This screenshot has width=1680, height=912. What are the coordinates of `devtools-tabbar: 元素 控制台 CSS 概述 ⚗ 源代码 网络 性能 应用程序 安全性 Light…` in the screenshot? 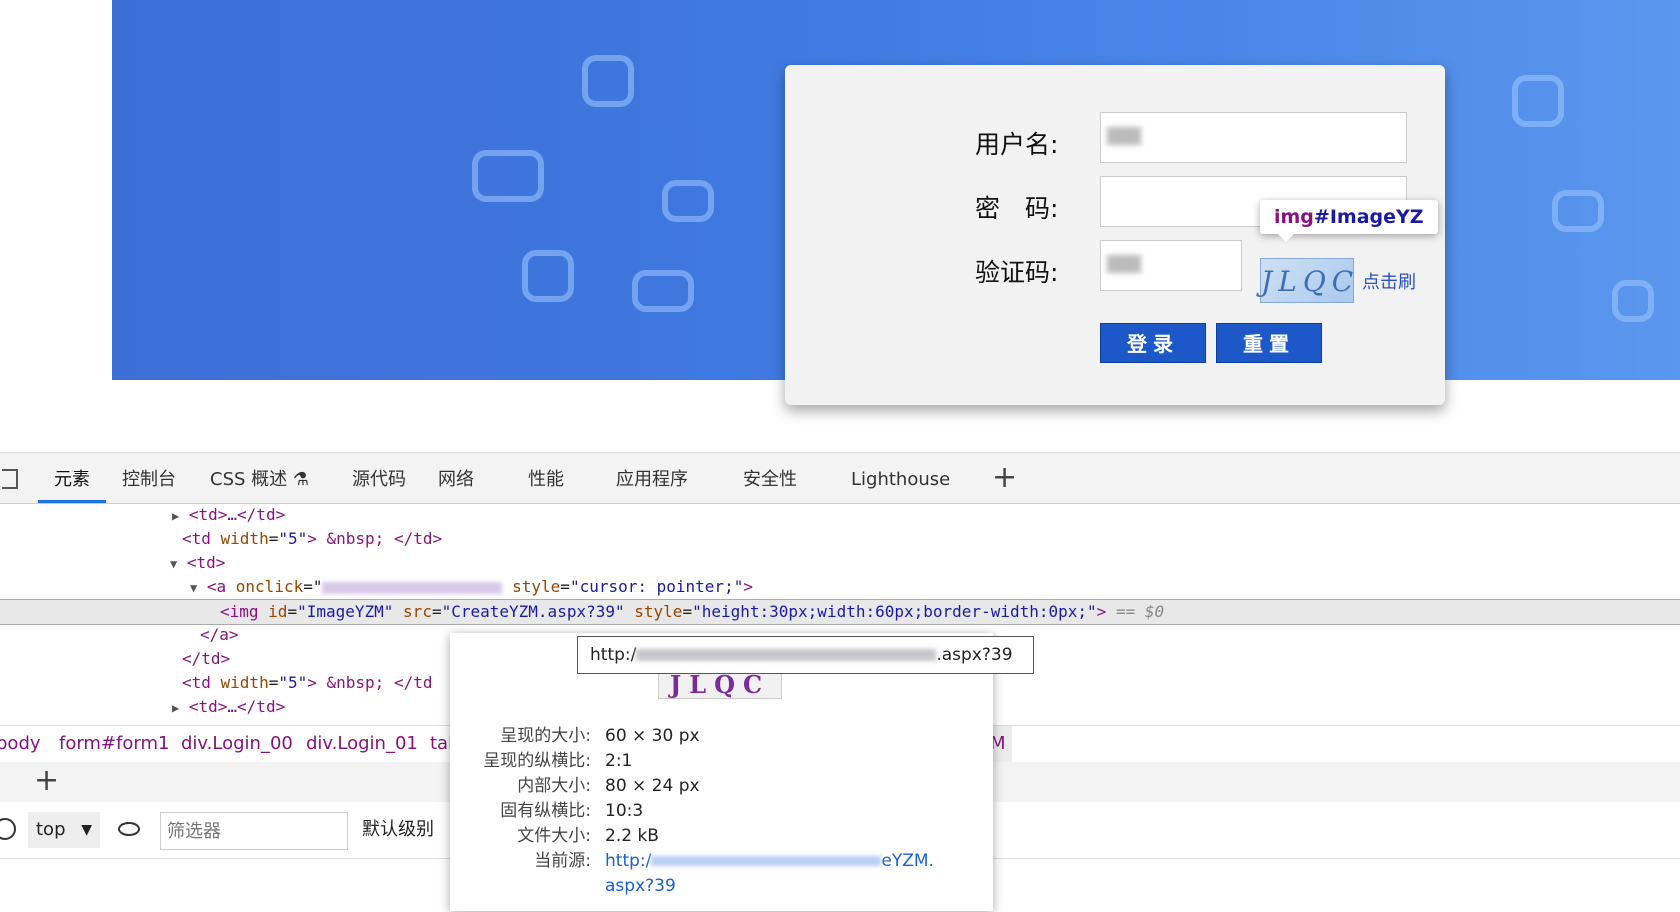 It's located at (840, 478).